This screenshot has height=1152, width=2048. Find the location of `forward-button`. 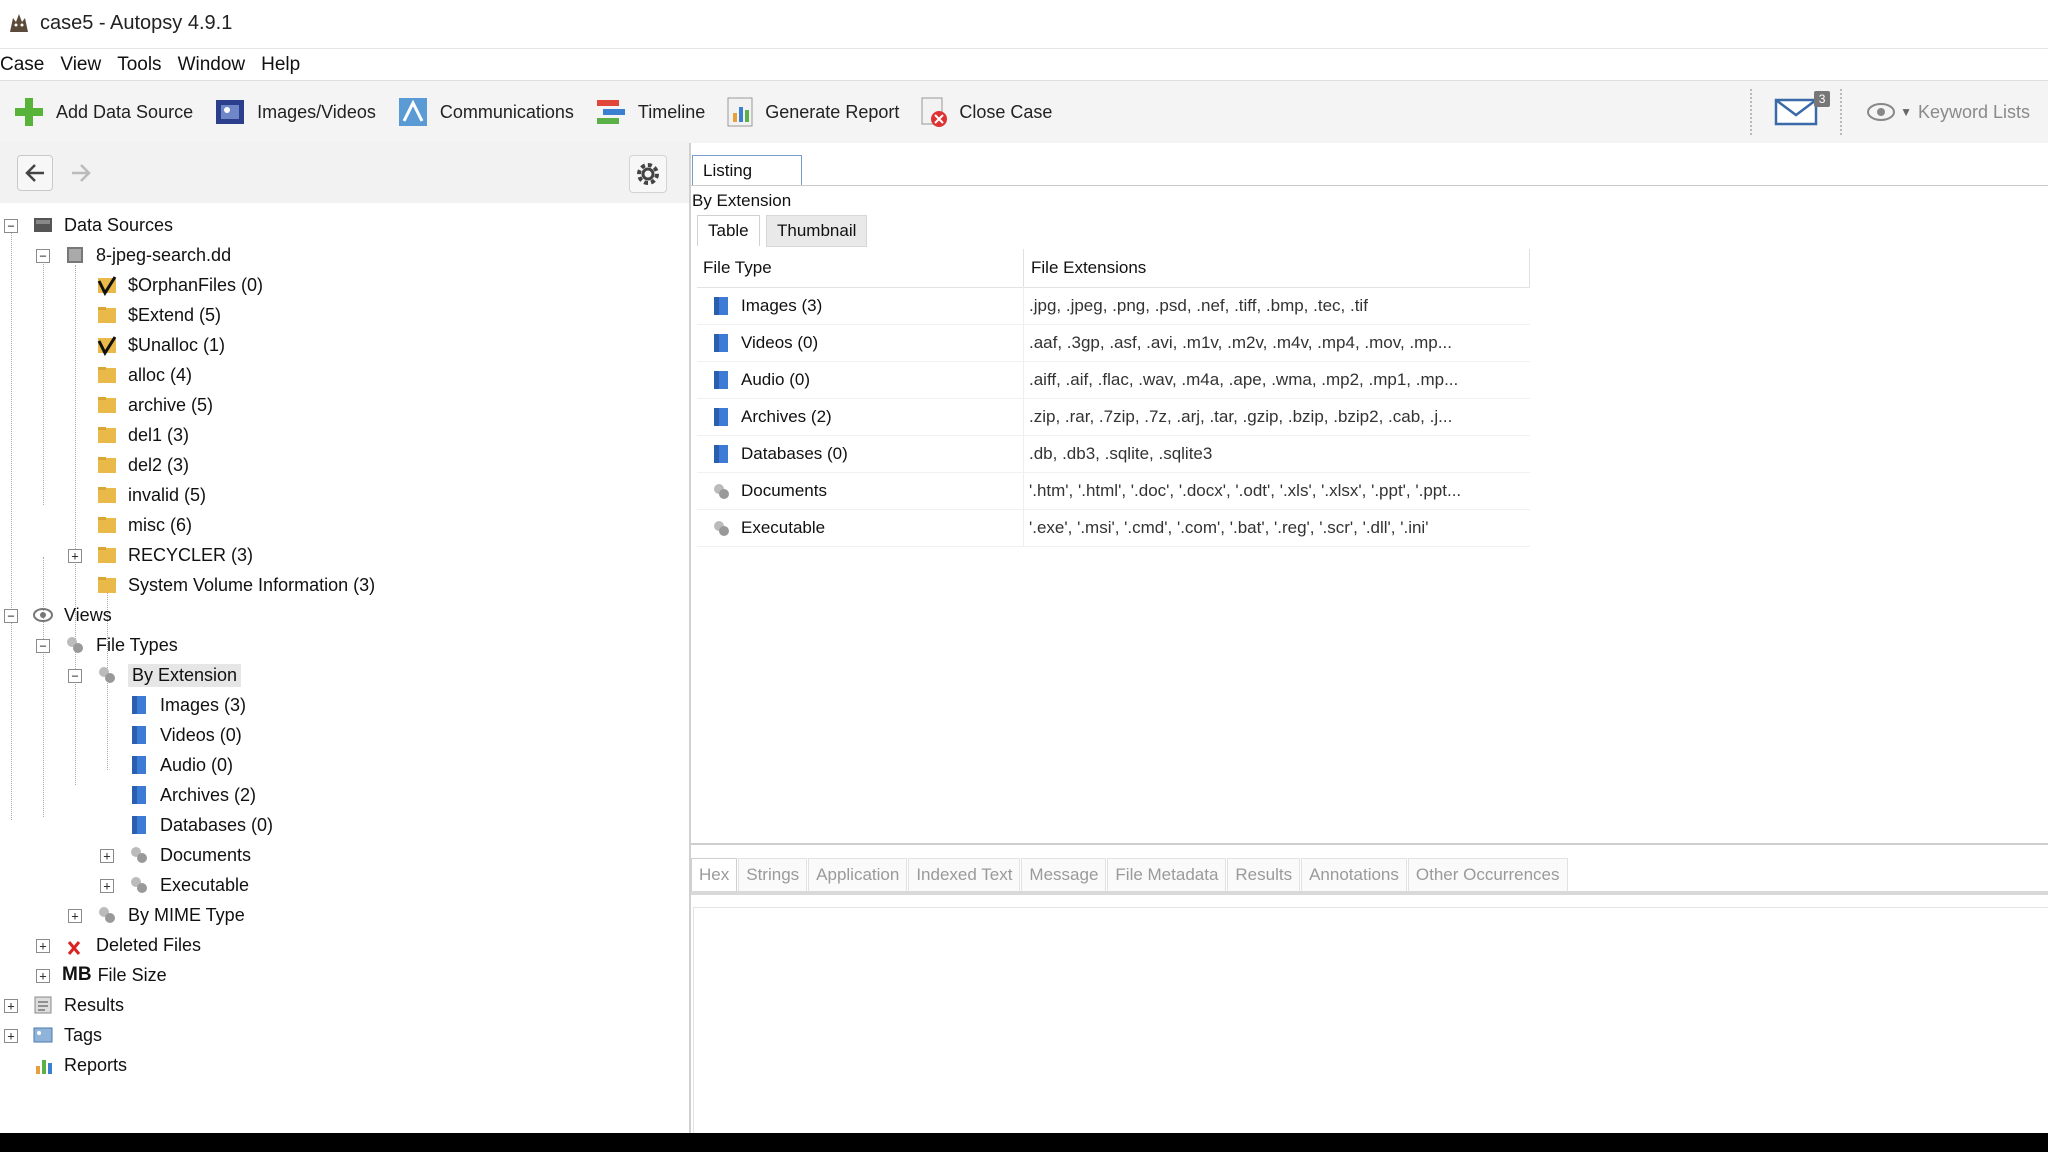

forward-button is located at coordinates (81, 173).